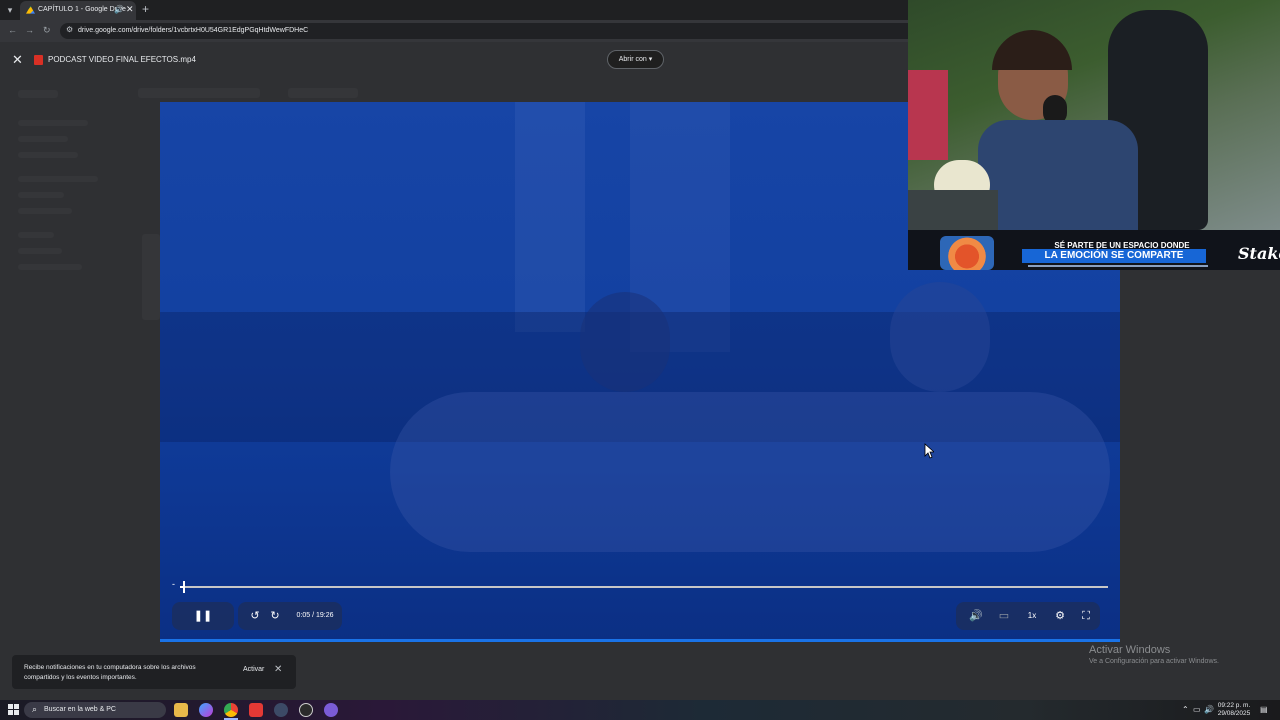 The width and height of the screenshot is (1280, 720). I want to click on site-info-icon: ⚙, so click(69, 29).